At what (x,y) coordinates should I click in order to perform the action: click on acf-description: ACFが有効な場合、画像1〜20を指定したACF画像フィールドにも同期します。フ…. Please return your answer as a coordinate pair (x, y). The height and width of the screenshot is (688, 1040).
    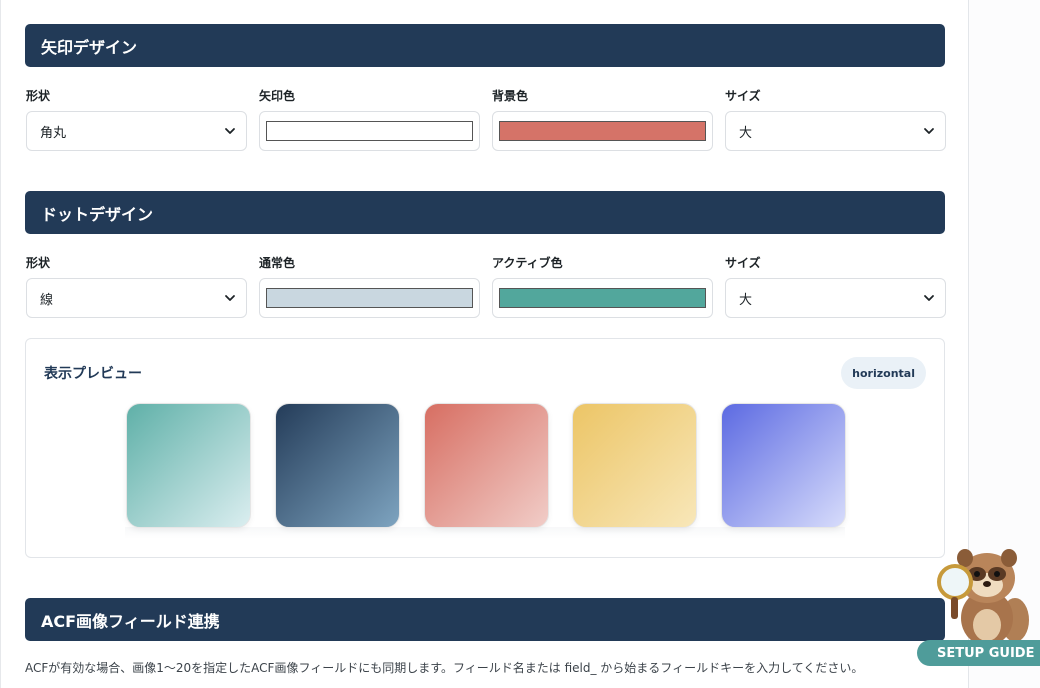
    Looking at the image, I should click on (444, 668).